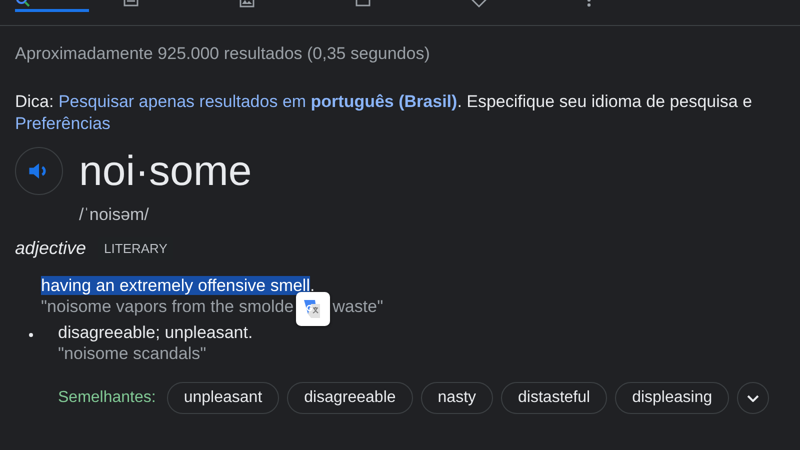 This screenshot has width=800, height=450. Describe the element at coordinates (62, 123) in the screenshot. I see `preferences-link: Preferências` at that location.